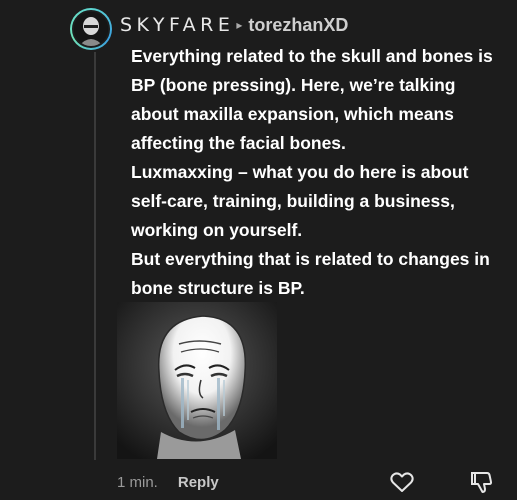 The height and width of the screenshot is (500, 517). I want to click on comment-header: SKYFARE ▸ torezhanXD, so click(234, 25).